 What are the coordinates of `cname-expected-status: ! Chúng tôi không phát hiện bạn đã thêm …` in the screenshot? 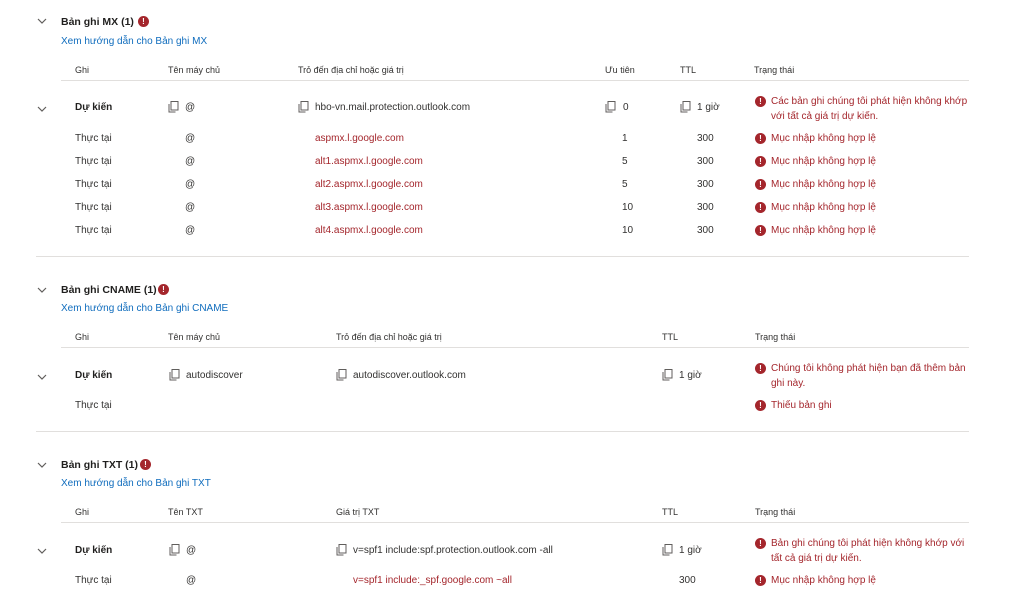 It's located at (862, 376).